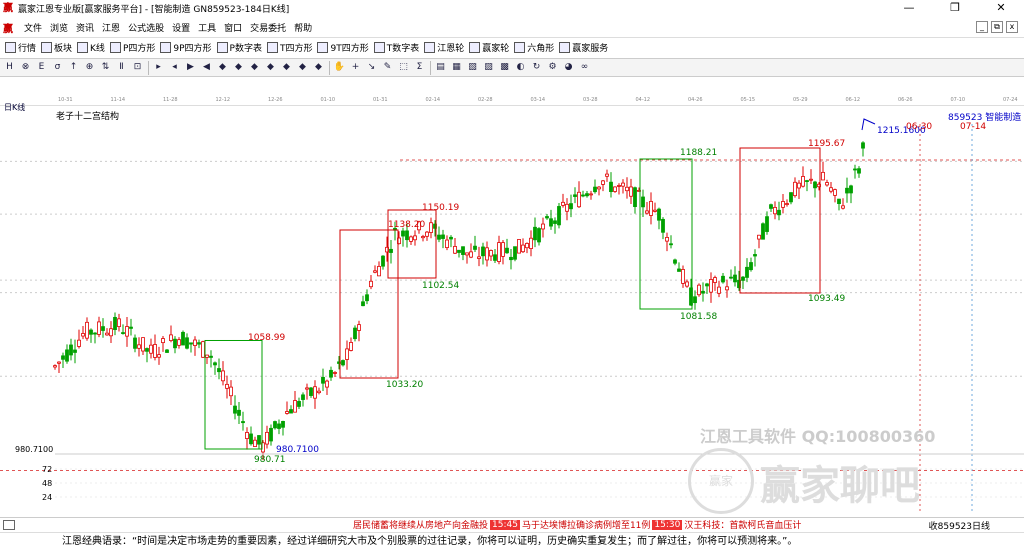 The height and width of the screenshot is (551, 1024). Describe the element at coordinates (207, 27) in the screenshot. I see `menu-tools: 工具` at that location.